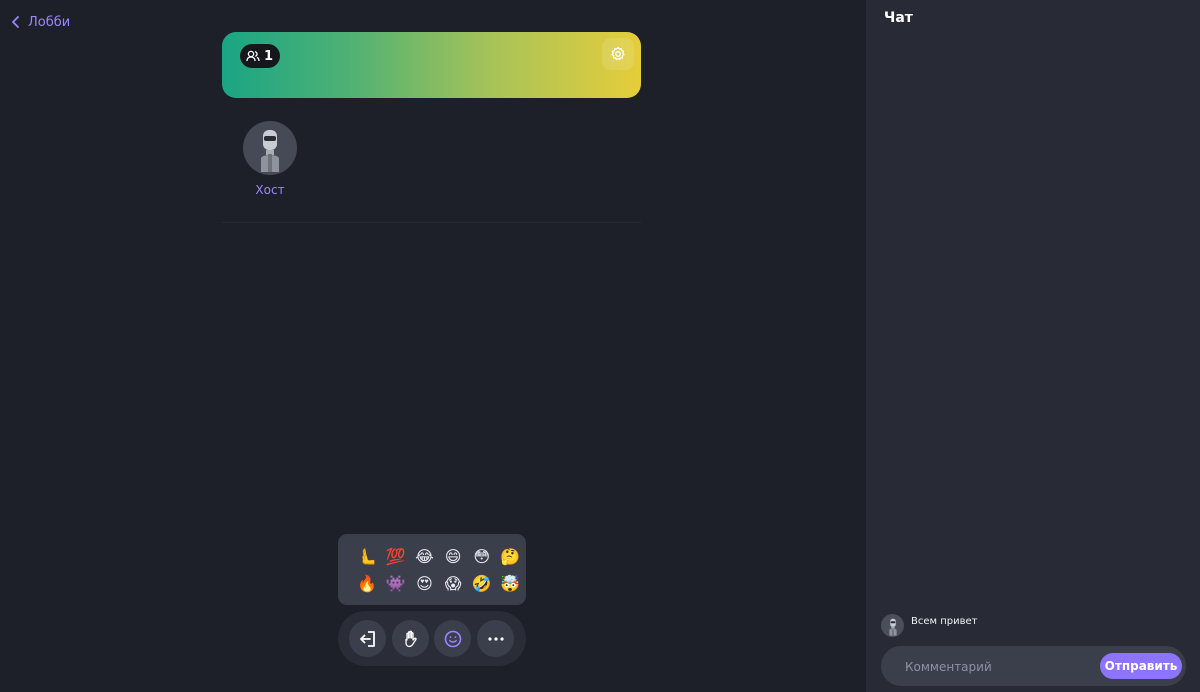 This screenshot has width=1200, height=692. I want to click on leave-button, so click(367, 638).